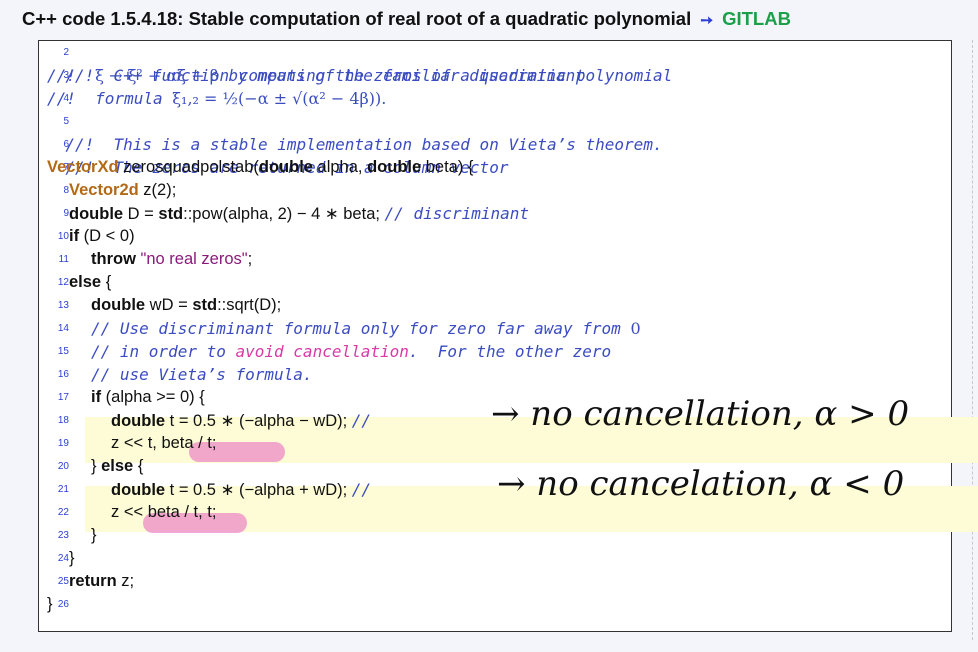 This screenshot has width=978, height=652. I want to click on code-text: t = 0.5 ∗ (−alpha − wD);, so click(258, 421).